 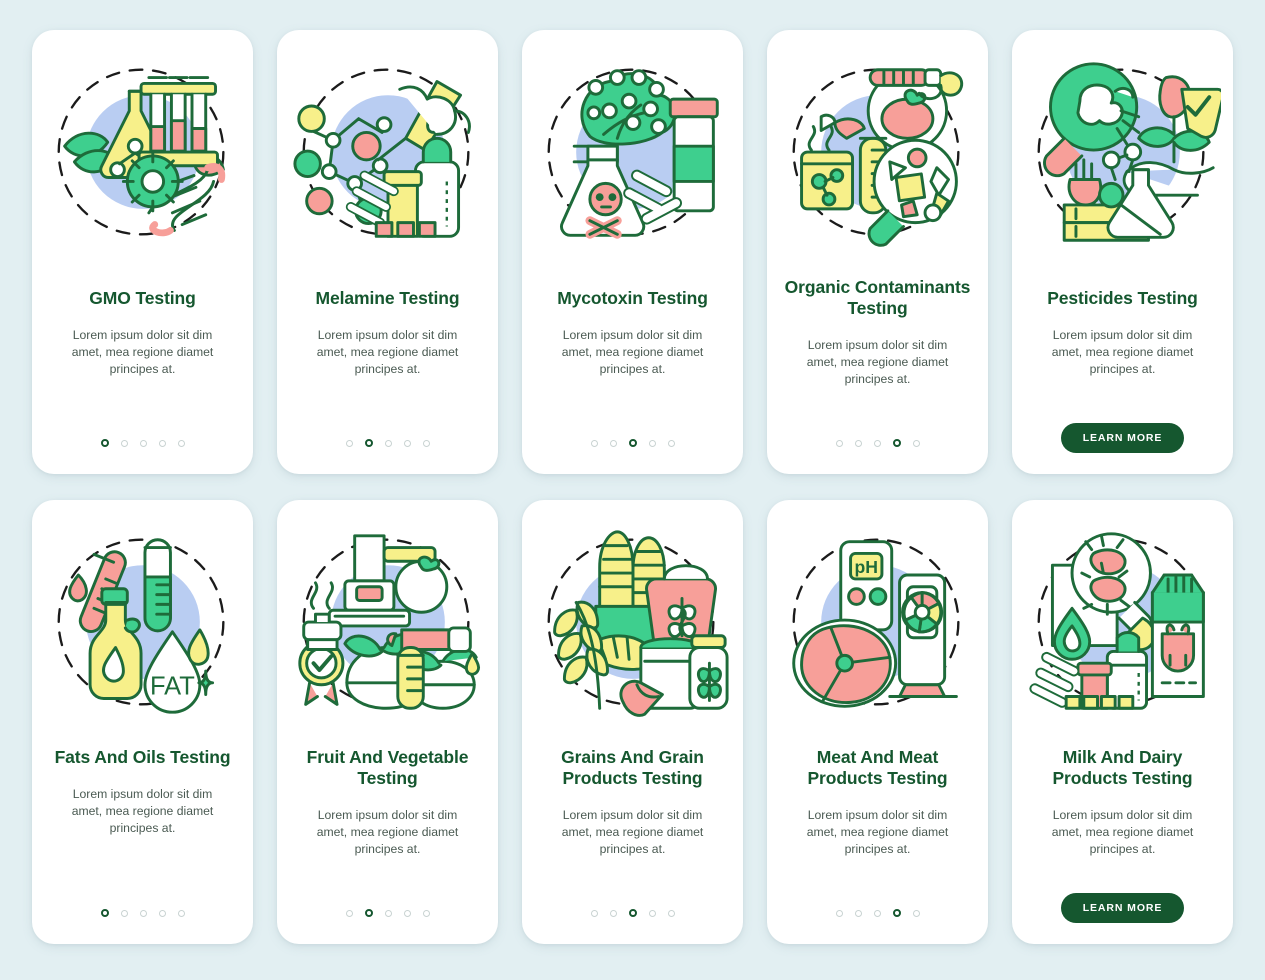 I want to click on card-title: GMO Testing, so click(x=142, y=298).